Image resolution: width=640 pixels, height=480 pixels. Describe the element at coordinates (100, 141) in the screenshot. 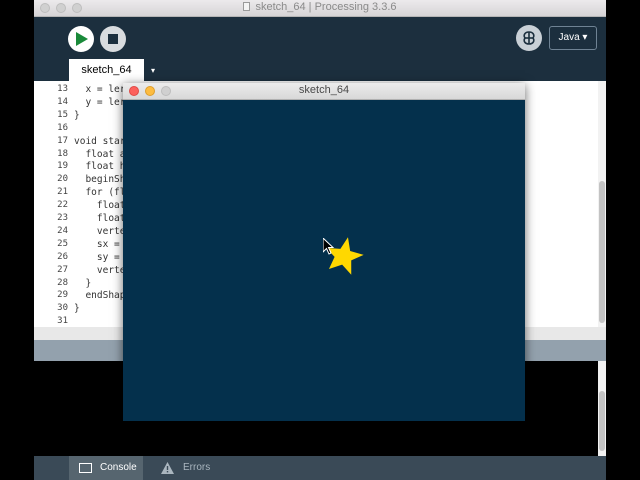

I see `code-line: void star` at that location.